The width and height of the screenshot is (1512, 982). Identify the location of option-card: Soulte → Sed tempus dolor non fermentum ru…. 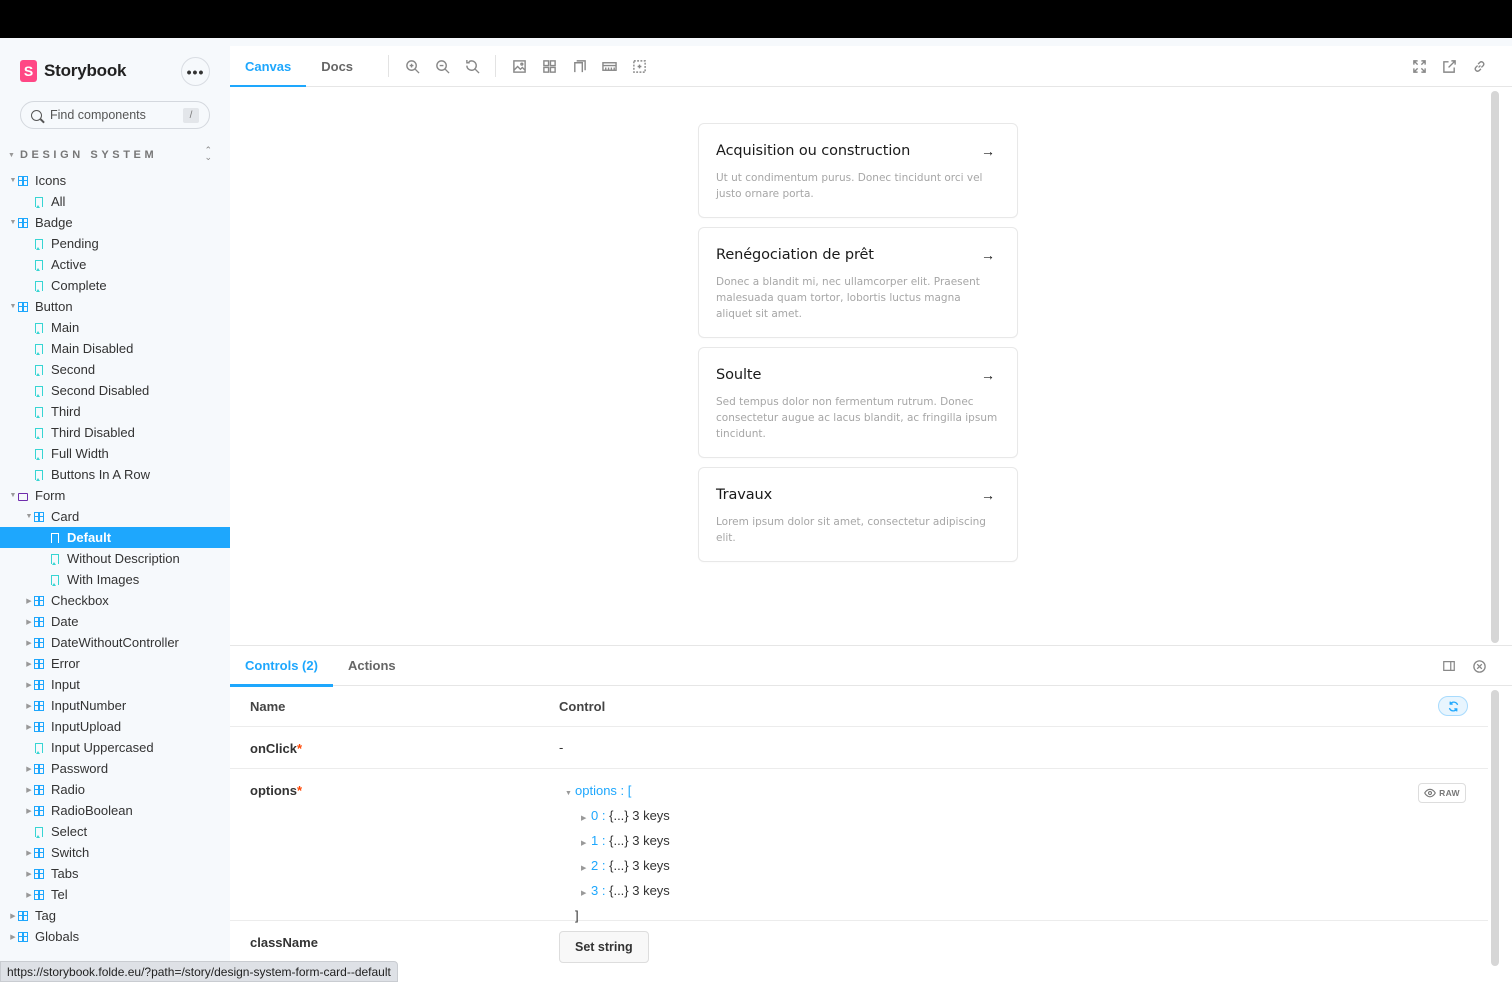
(858, 402).